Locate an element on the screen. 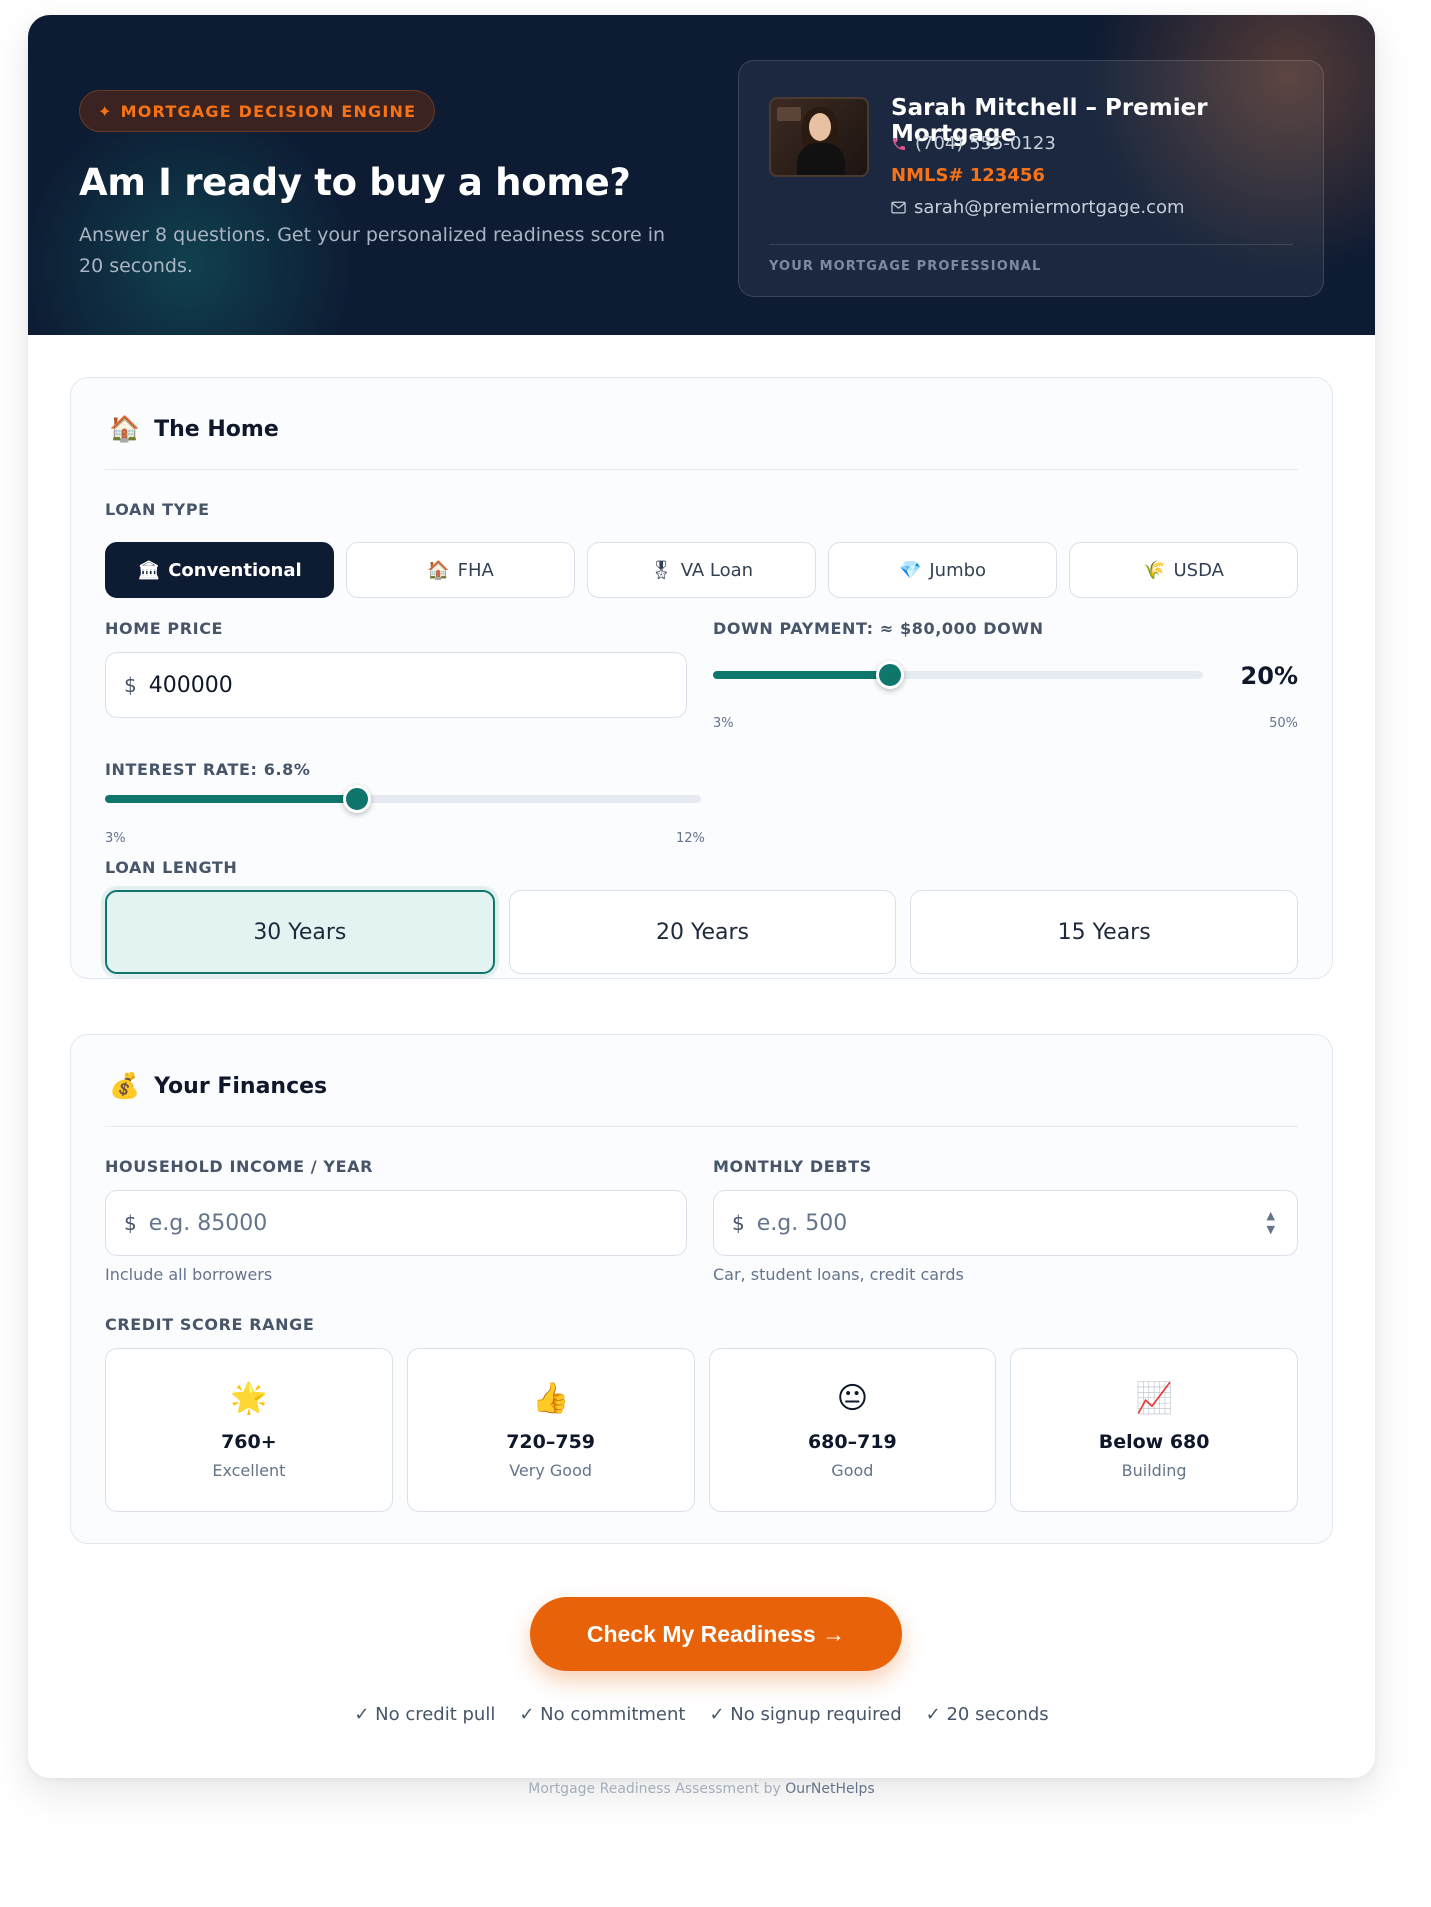  professional-email: sarah@premiermortgage.com is located at coordinates (1038, 207).